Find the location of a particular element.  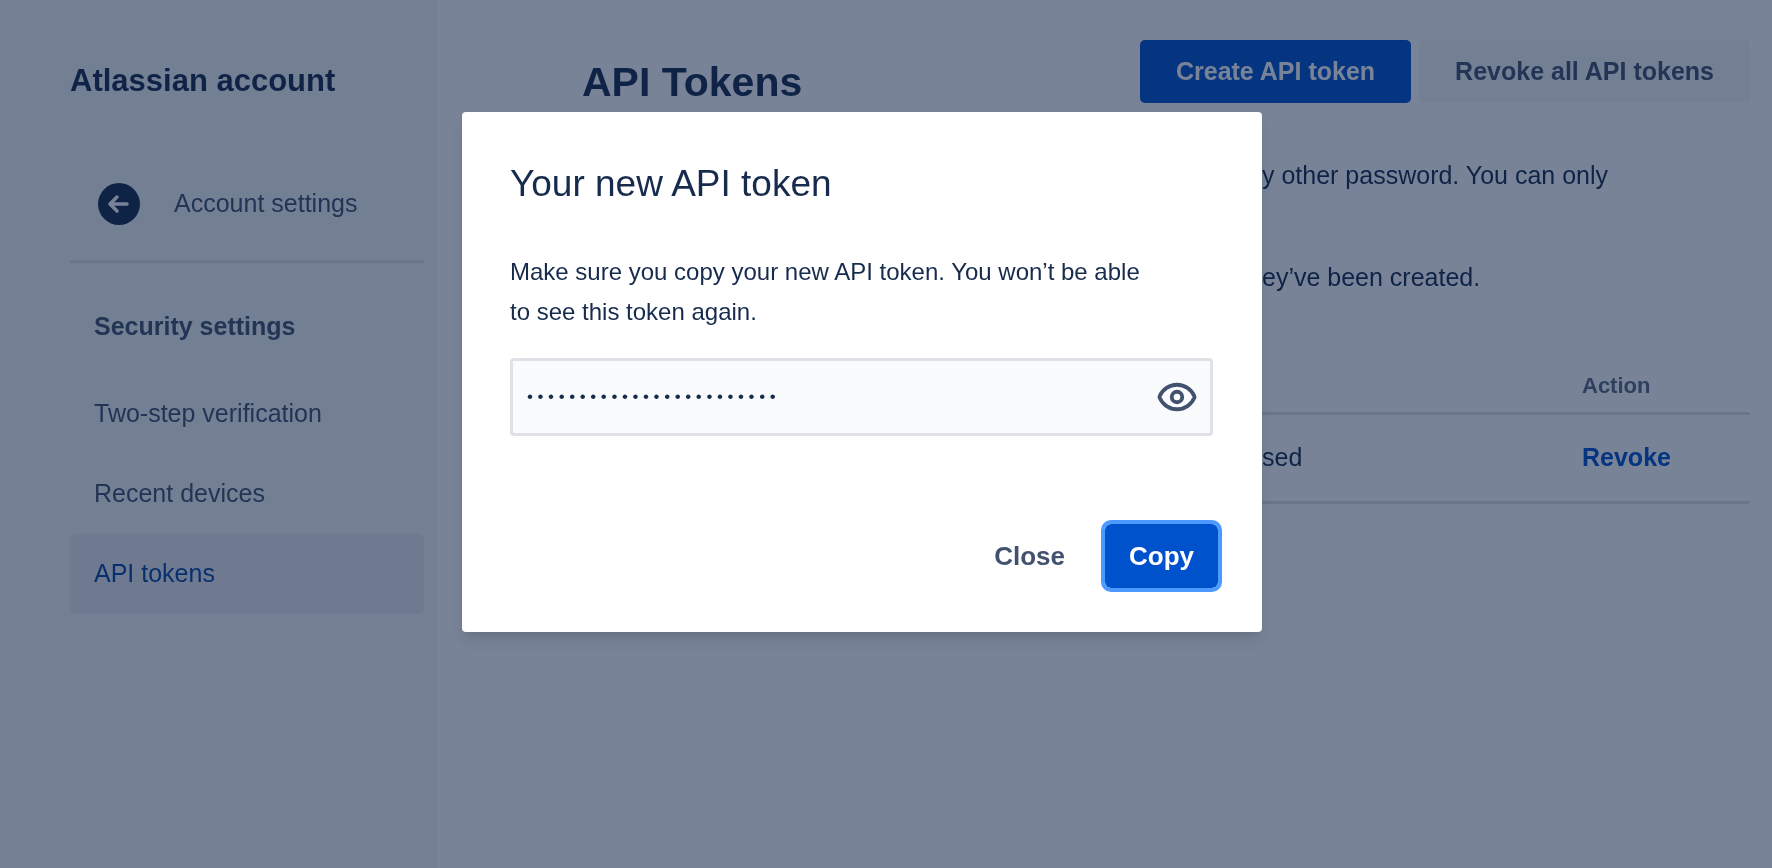

revoke-all-button: Revoke all API tokens is located at coordinates (1584, 71).